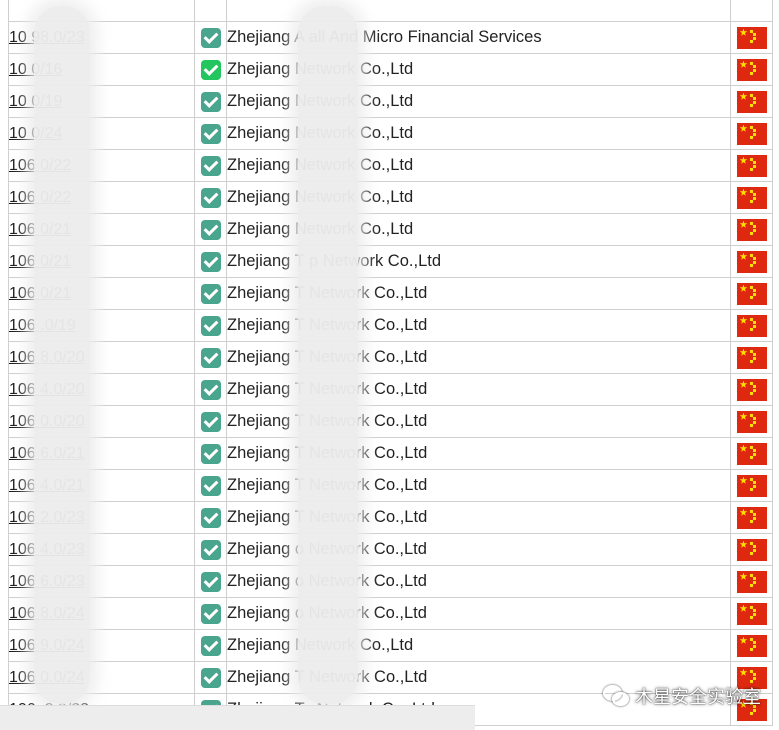 This screenshot has height=730, width=779. What do you see at coordinates (616, 696) in the screenshot?
I see `wechat-icon` at bounding box center [616, 696].